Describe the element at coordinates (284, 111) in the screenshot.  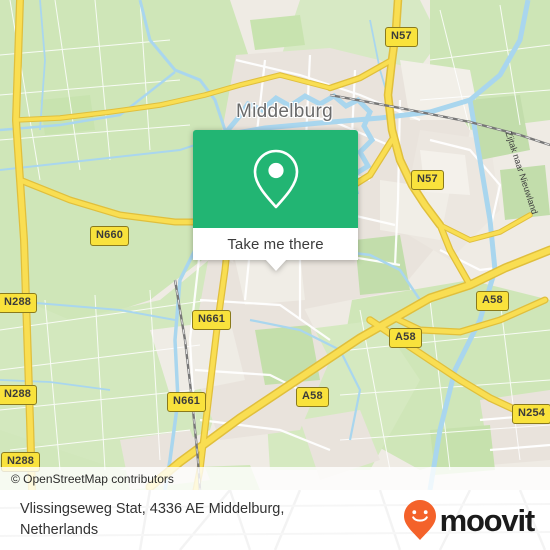
I see `place-label-middelburg: Middelburg` at that location.